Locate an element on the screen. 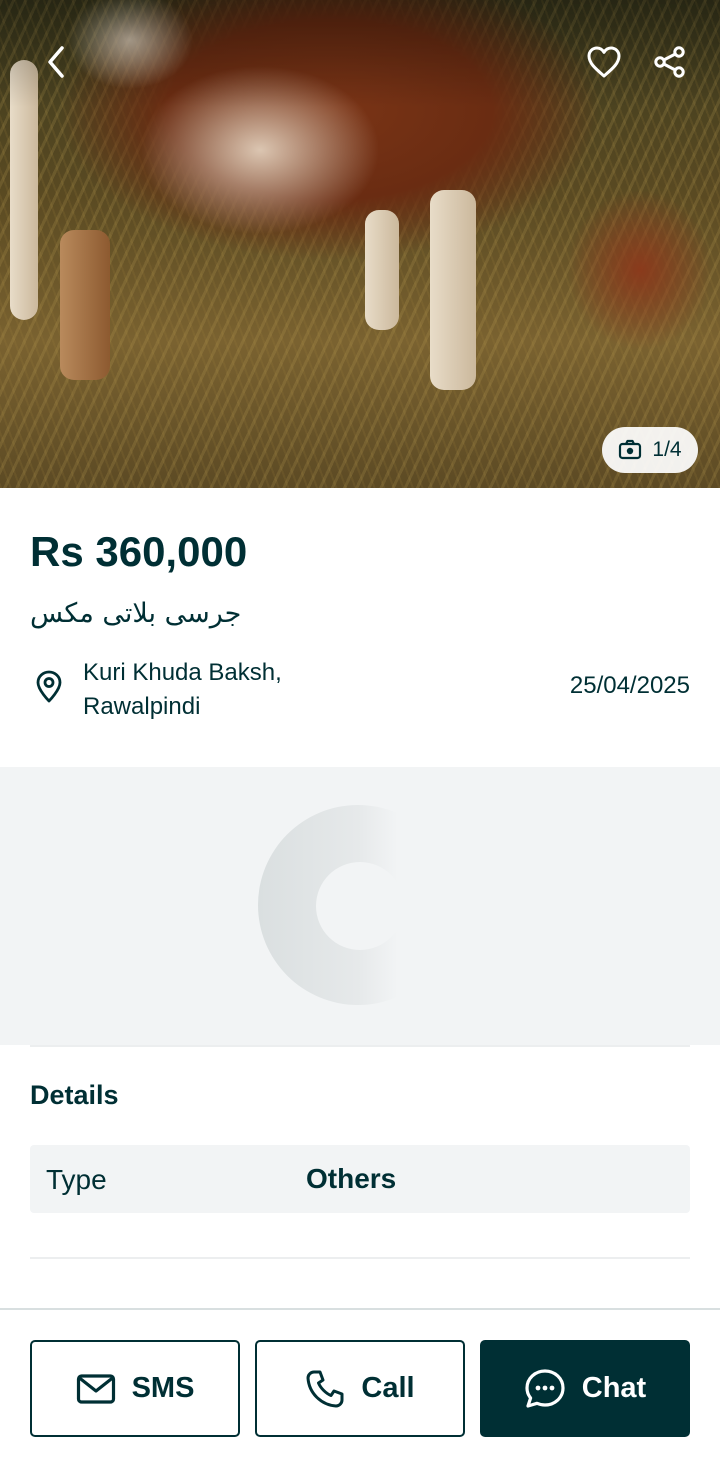  loading-spinner is located at coordinates (358, 905).